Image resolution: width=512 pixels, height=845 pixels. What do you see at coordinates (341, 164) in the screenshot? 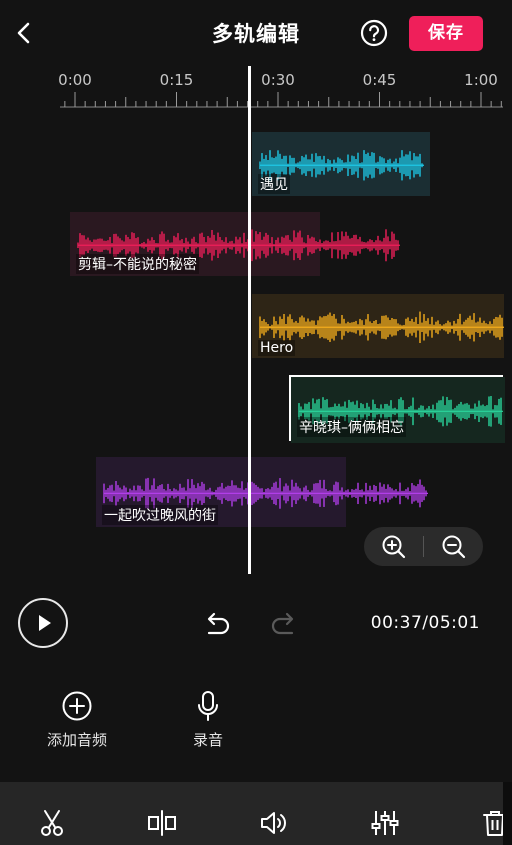
I see `audio-track: 遇见` at bounding box center [341, 164].